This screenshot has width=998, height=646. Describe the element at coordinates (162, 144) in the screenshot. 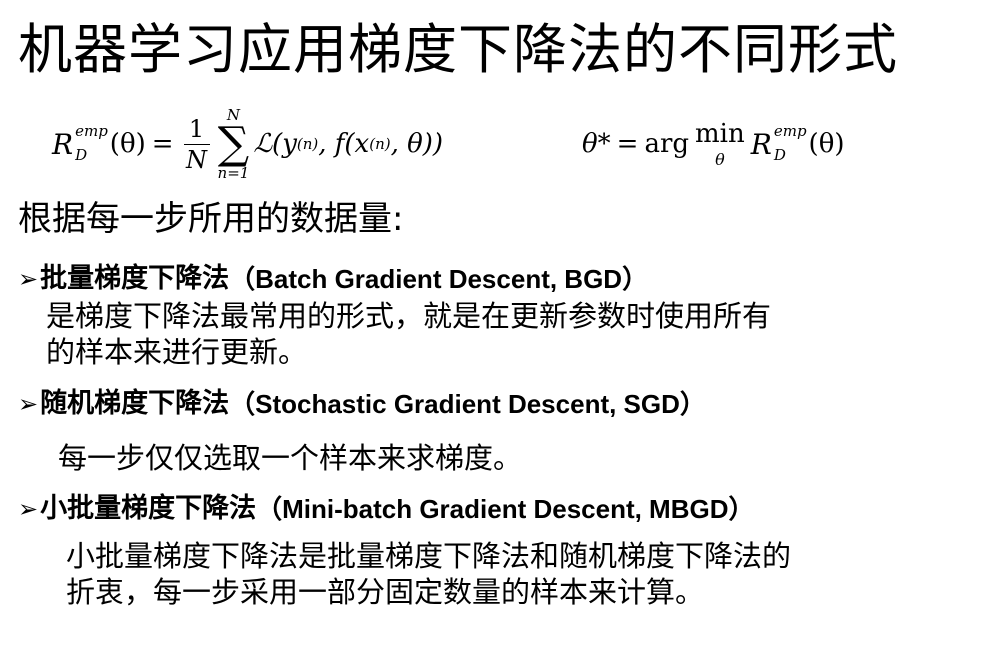

I see `equals-sign: =` at that location.